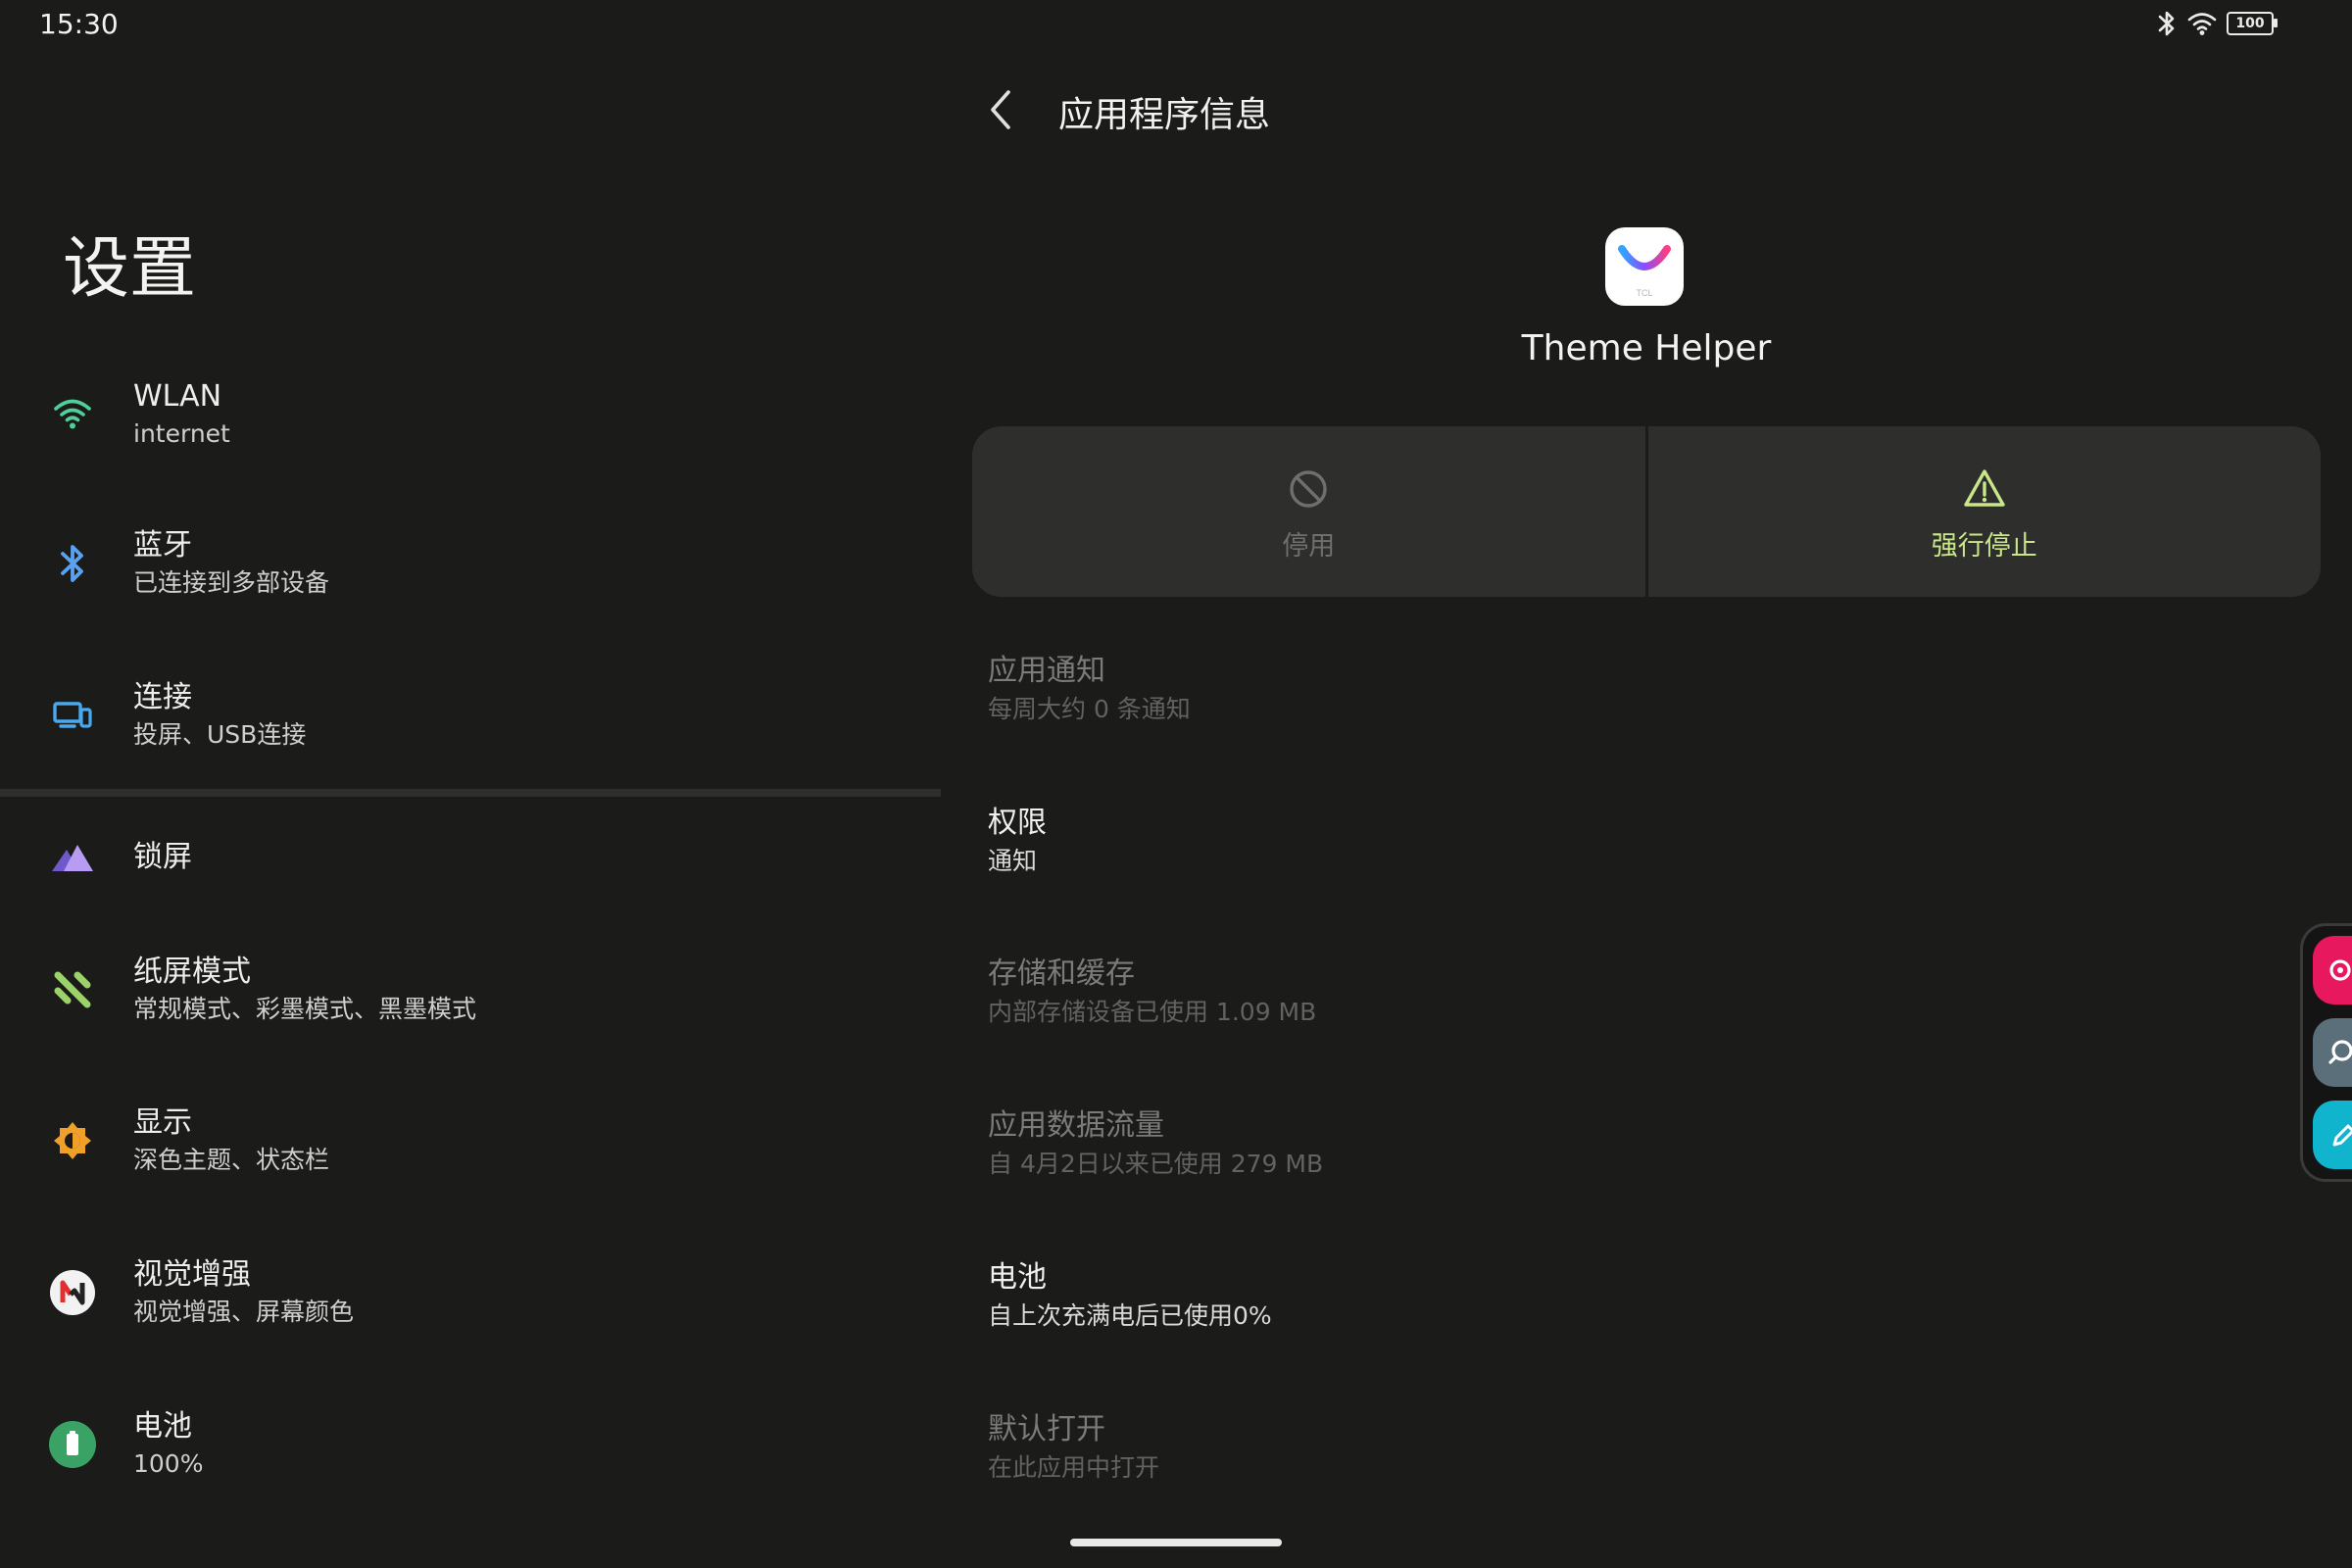 The width and height of the screenshot is (2352, 1568). I want to click on settings-item-subtitle: 已连接到多部设备, so click(231, 582).